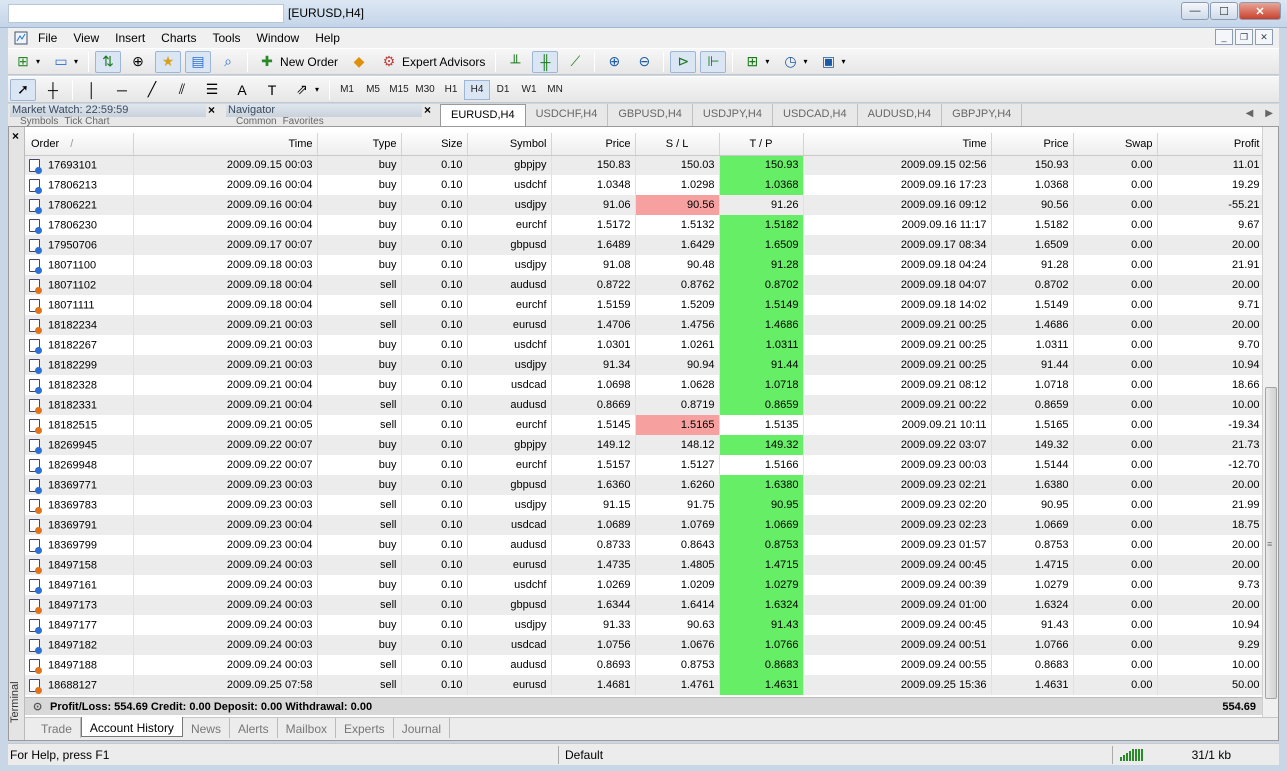 Image resolution: width=1287 pixels, height=771 pixels. Describe the element at coordinates (138, 62) in the screenshot. I see `data-window-button: ⊕` at that location.